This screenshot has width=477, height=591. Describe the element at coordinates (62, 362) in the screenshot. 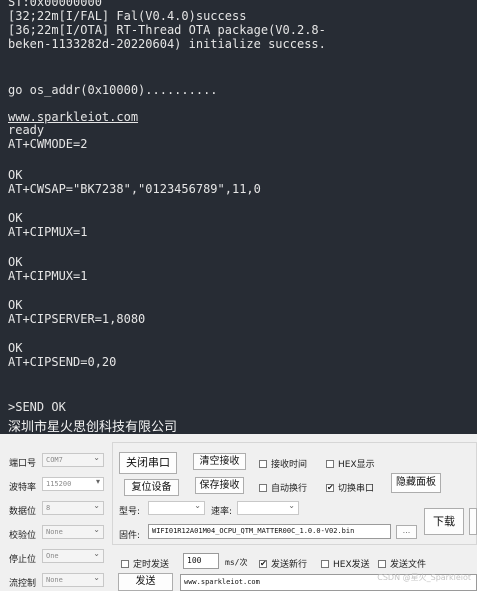

I see `terminal-line: AT+CIPSEND=0,20` at that location.